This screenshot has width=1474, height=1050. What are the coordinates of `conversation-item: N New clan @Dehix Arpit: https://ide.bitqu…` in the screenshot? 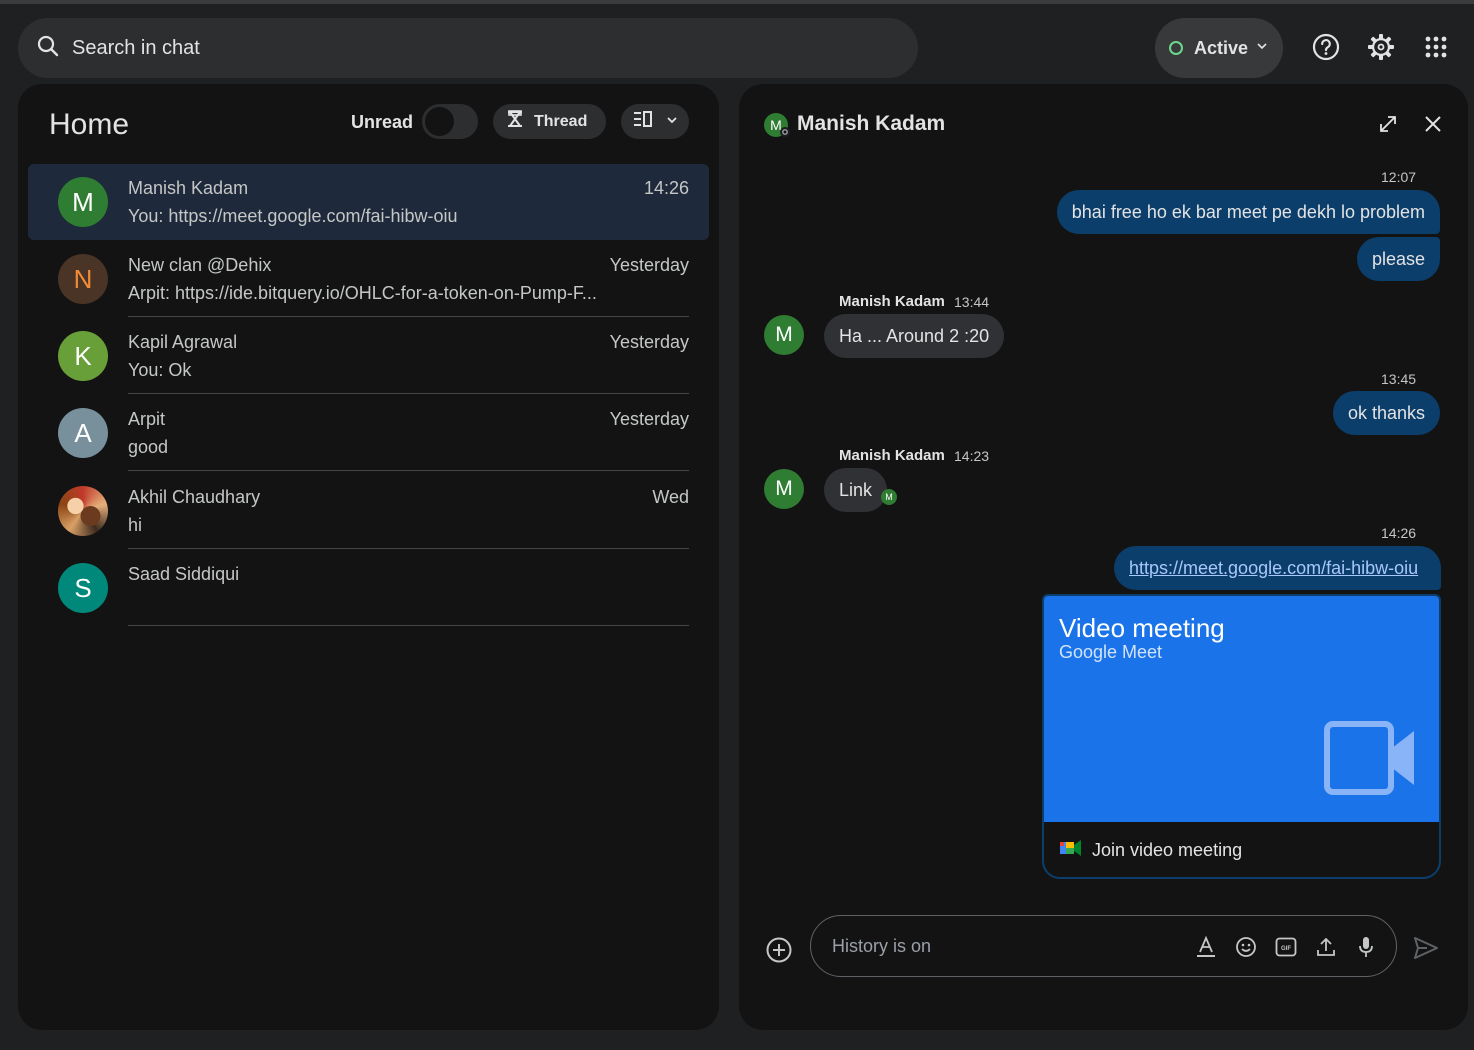 It's located at (368, 279).